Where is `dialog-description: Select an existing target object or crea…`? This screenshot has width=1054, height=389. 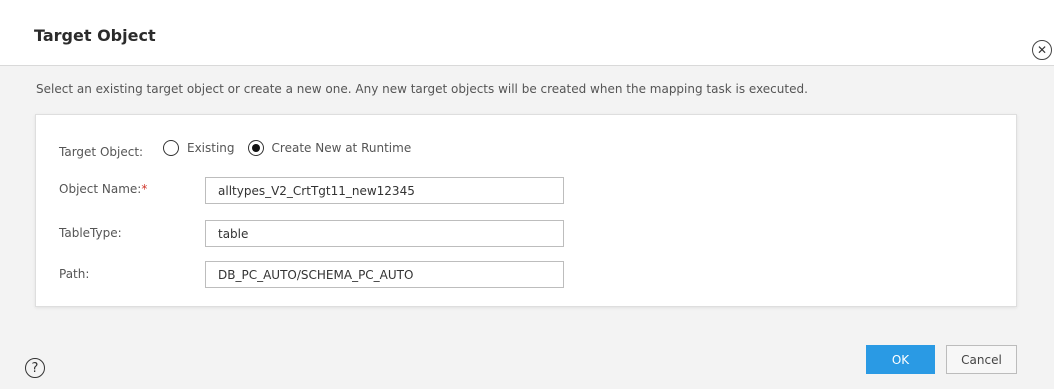
dialog-description: Select an existing target object or crea… is located at coordinates (422, 89).